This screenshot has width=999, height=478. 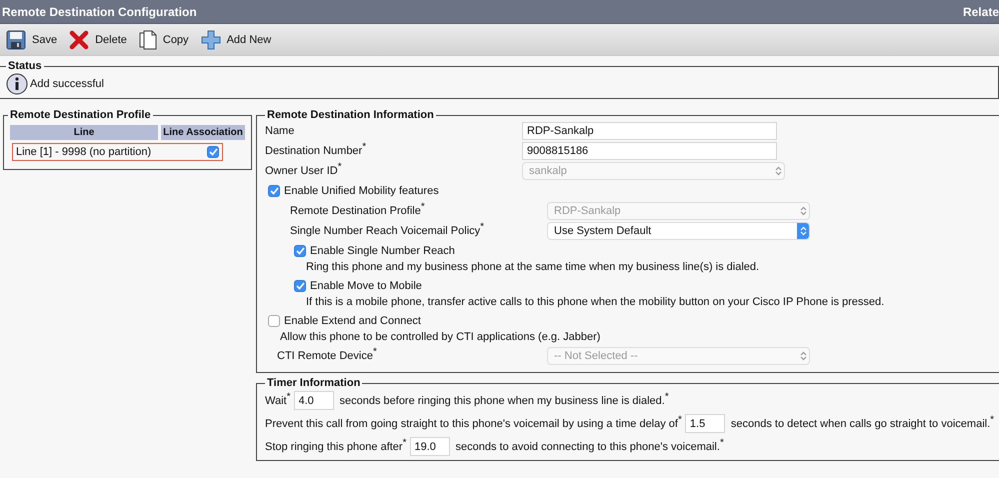 I want to click on option-description: If this is a mobile phone, transfer active calls to this phone when the mobility button on your Cisco IP Phone is pressed., so click(x=595, y=303).